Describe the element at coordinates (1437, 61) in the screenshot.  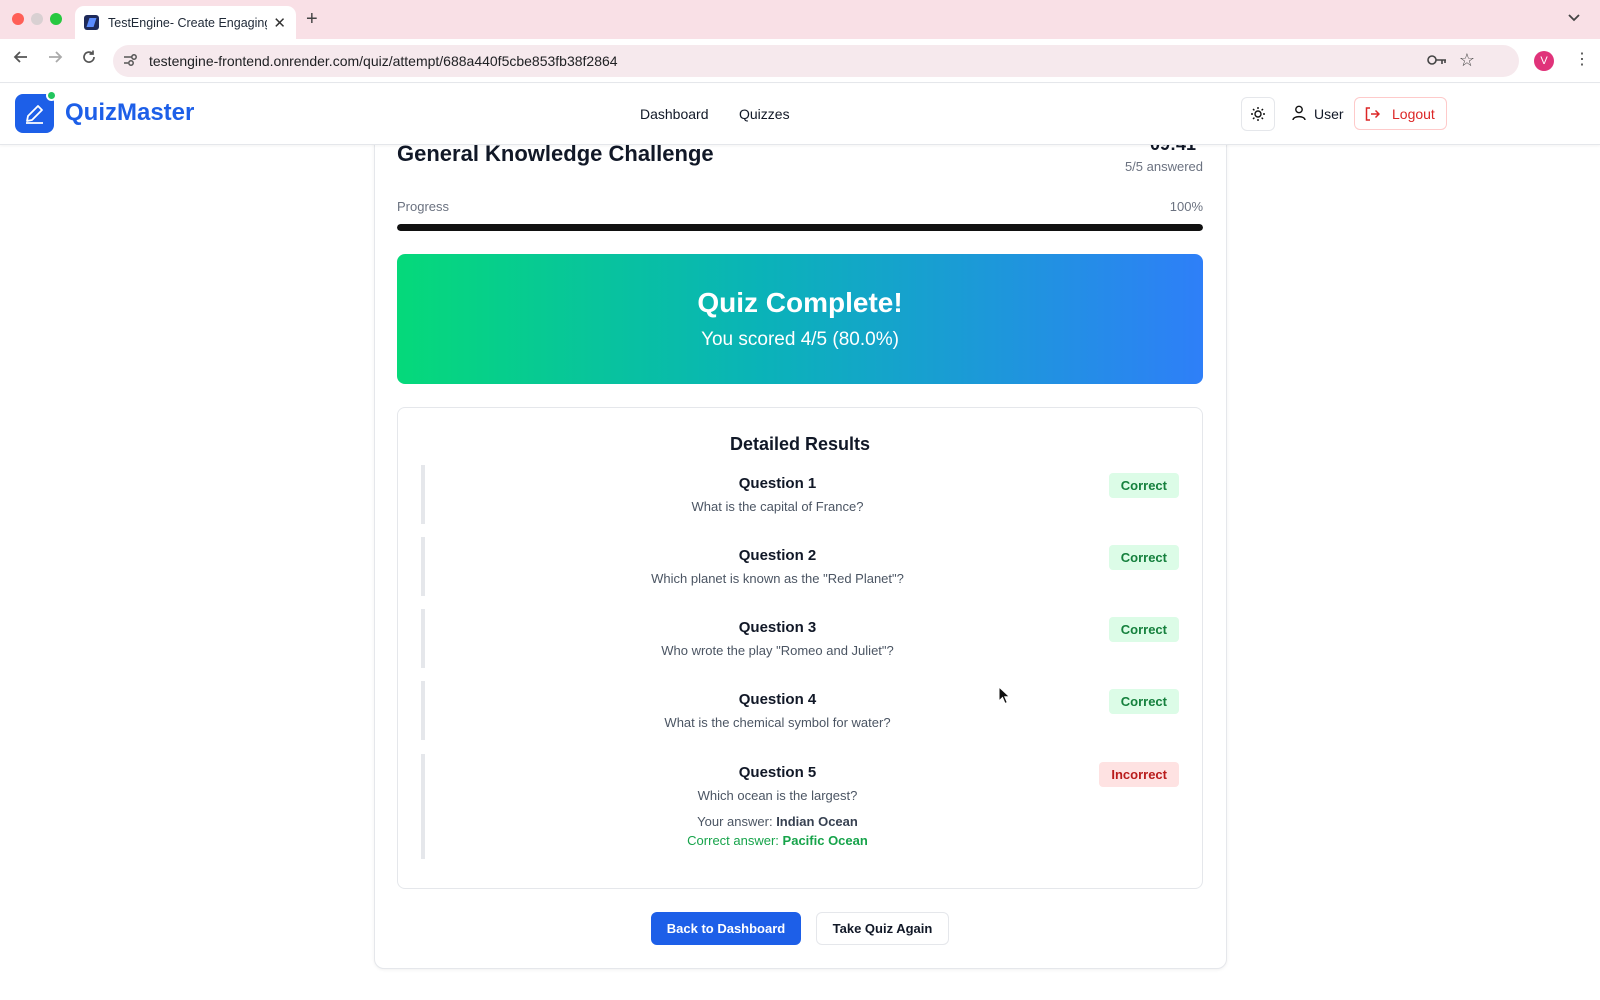
I see `password-key-icon` at that location.